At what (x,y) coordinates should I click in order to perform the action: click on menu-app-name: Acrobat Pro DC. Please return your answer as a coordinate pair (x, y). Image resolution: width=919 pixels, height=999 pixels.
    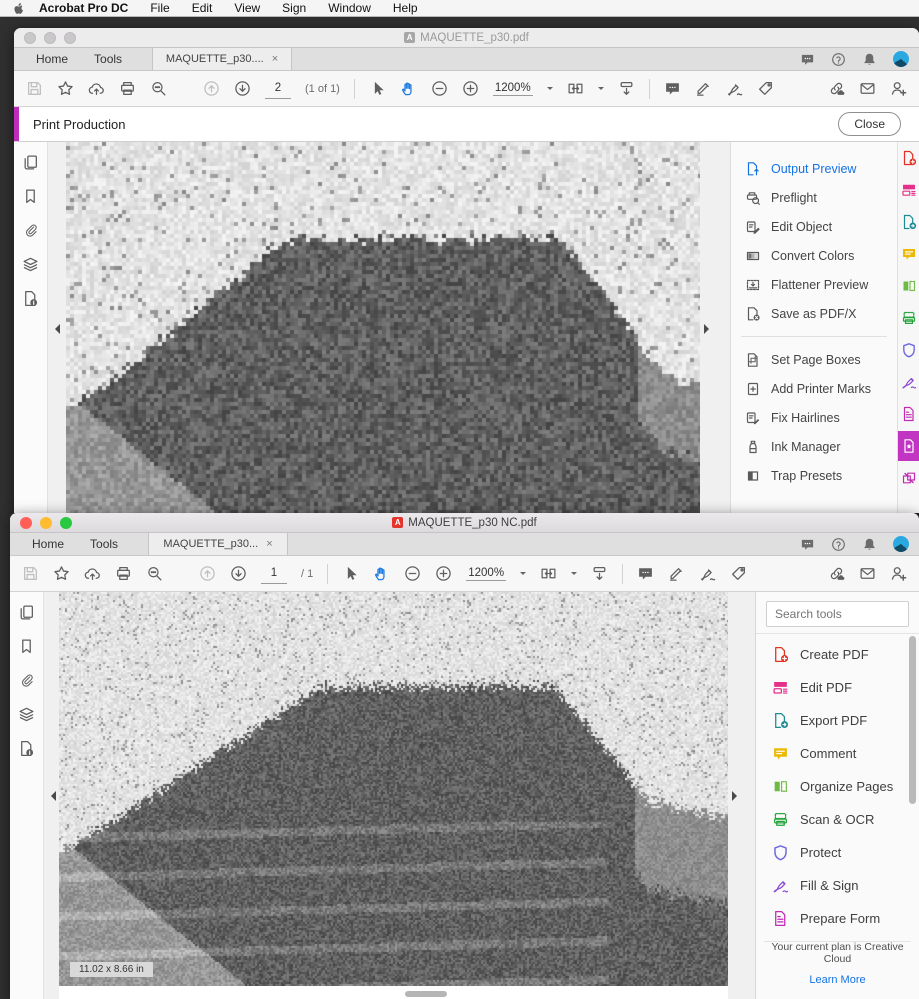
    Looking at the image, I should click on (83, 8).